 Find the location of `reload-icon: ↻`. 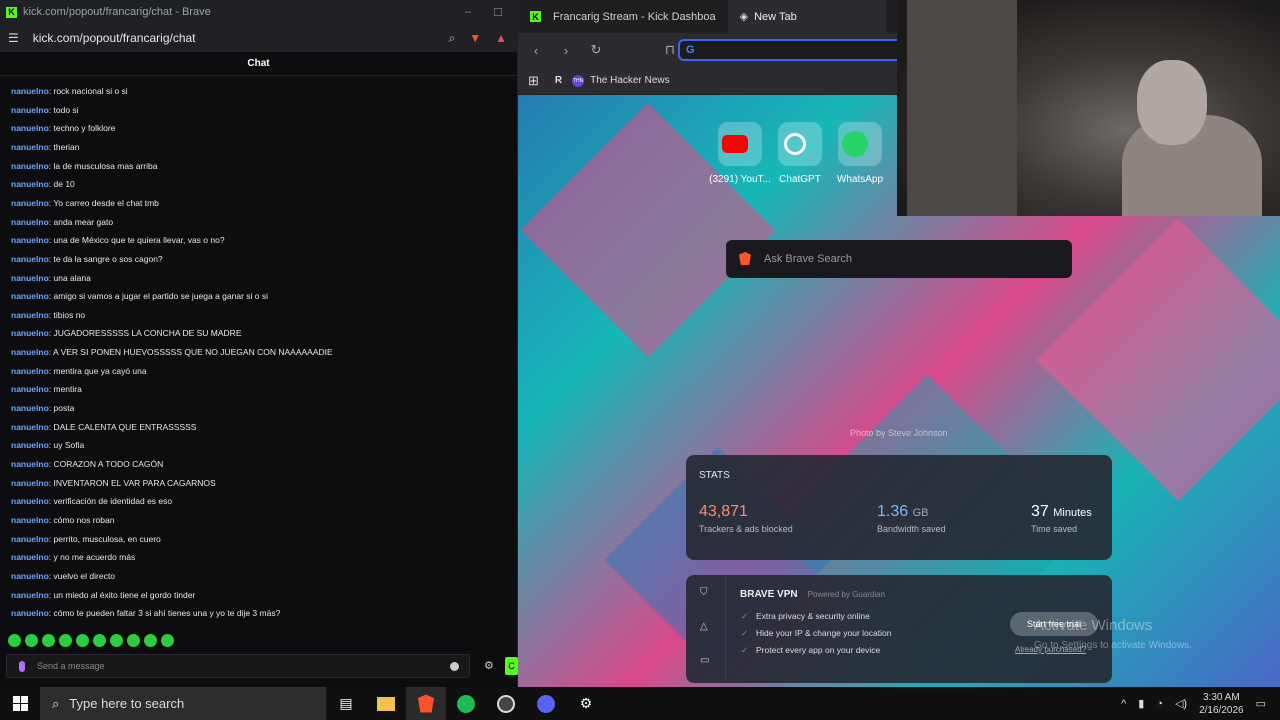

reload-icon: ↻ is located at coordinates (596, 50).